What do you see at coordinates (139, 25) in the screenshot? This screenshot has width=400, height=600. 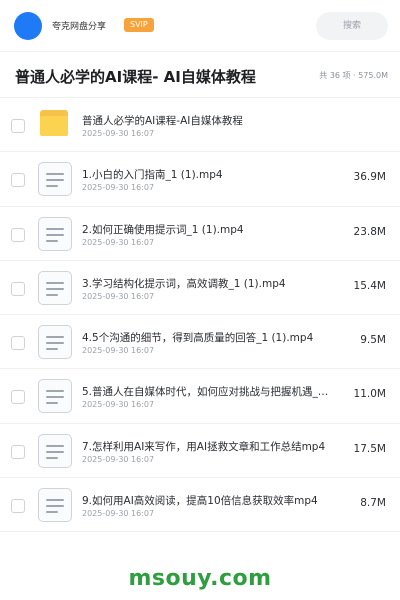 I see `vip-badge: SVIP` at bounding box center [139, 25].